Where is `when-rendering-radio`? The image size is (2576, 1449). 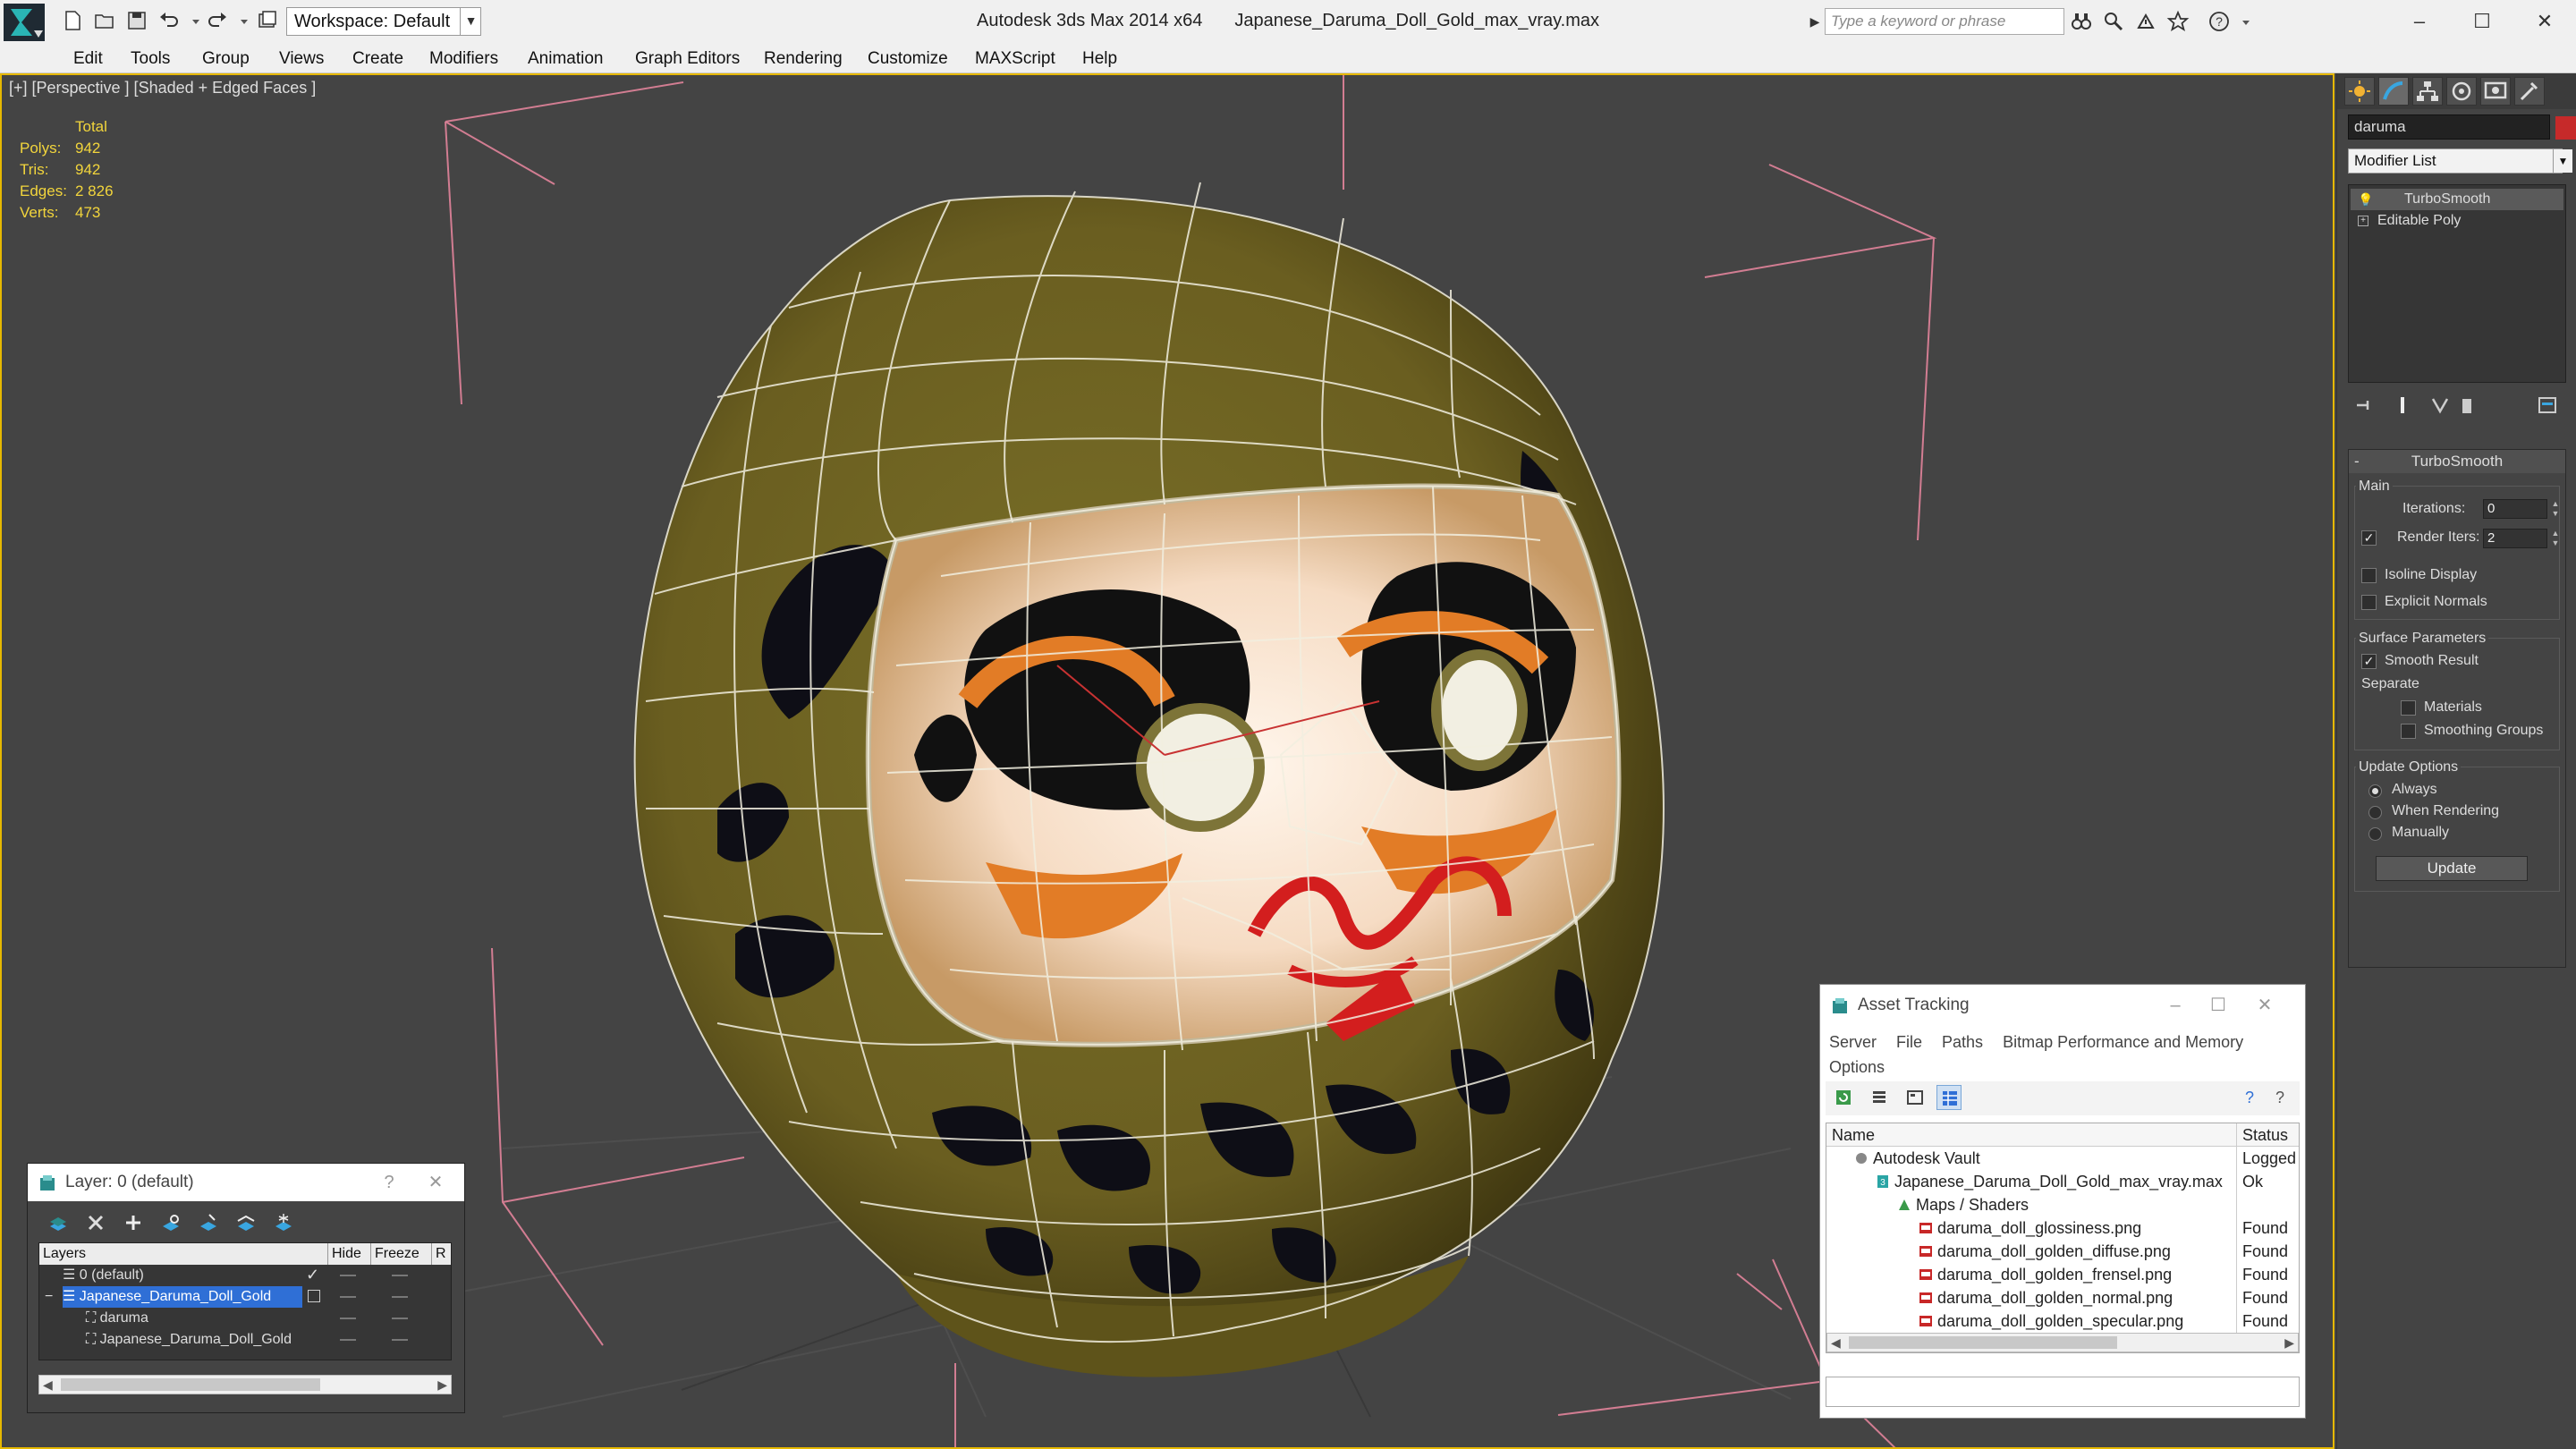
when-rendering-radio is located at coordinates (2375, 812).